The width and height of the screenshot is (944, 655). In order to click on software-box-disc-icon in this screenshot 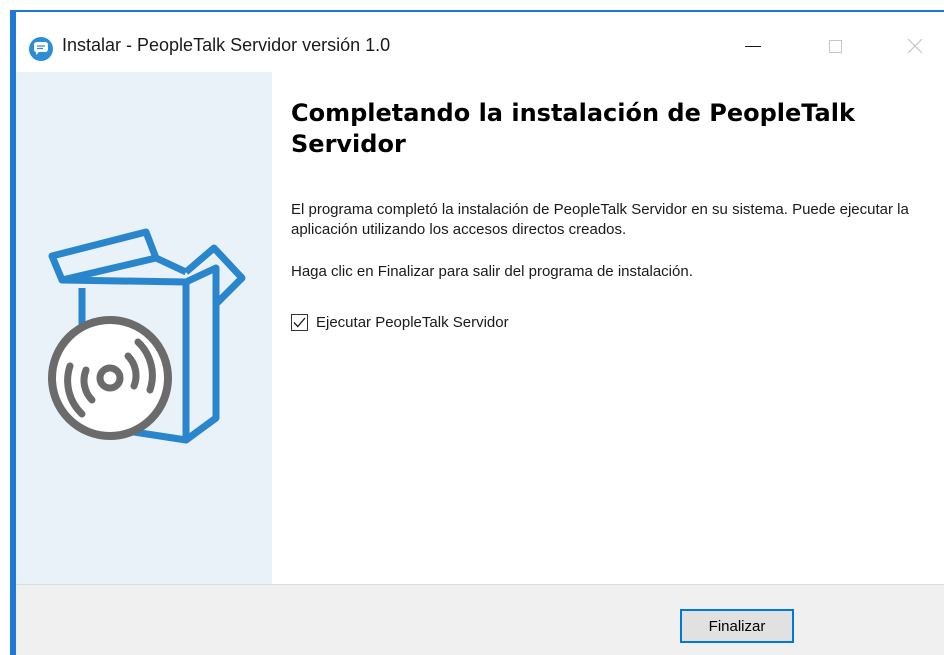, I will do `click(147, 336)`.